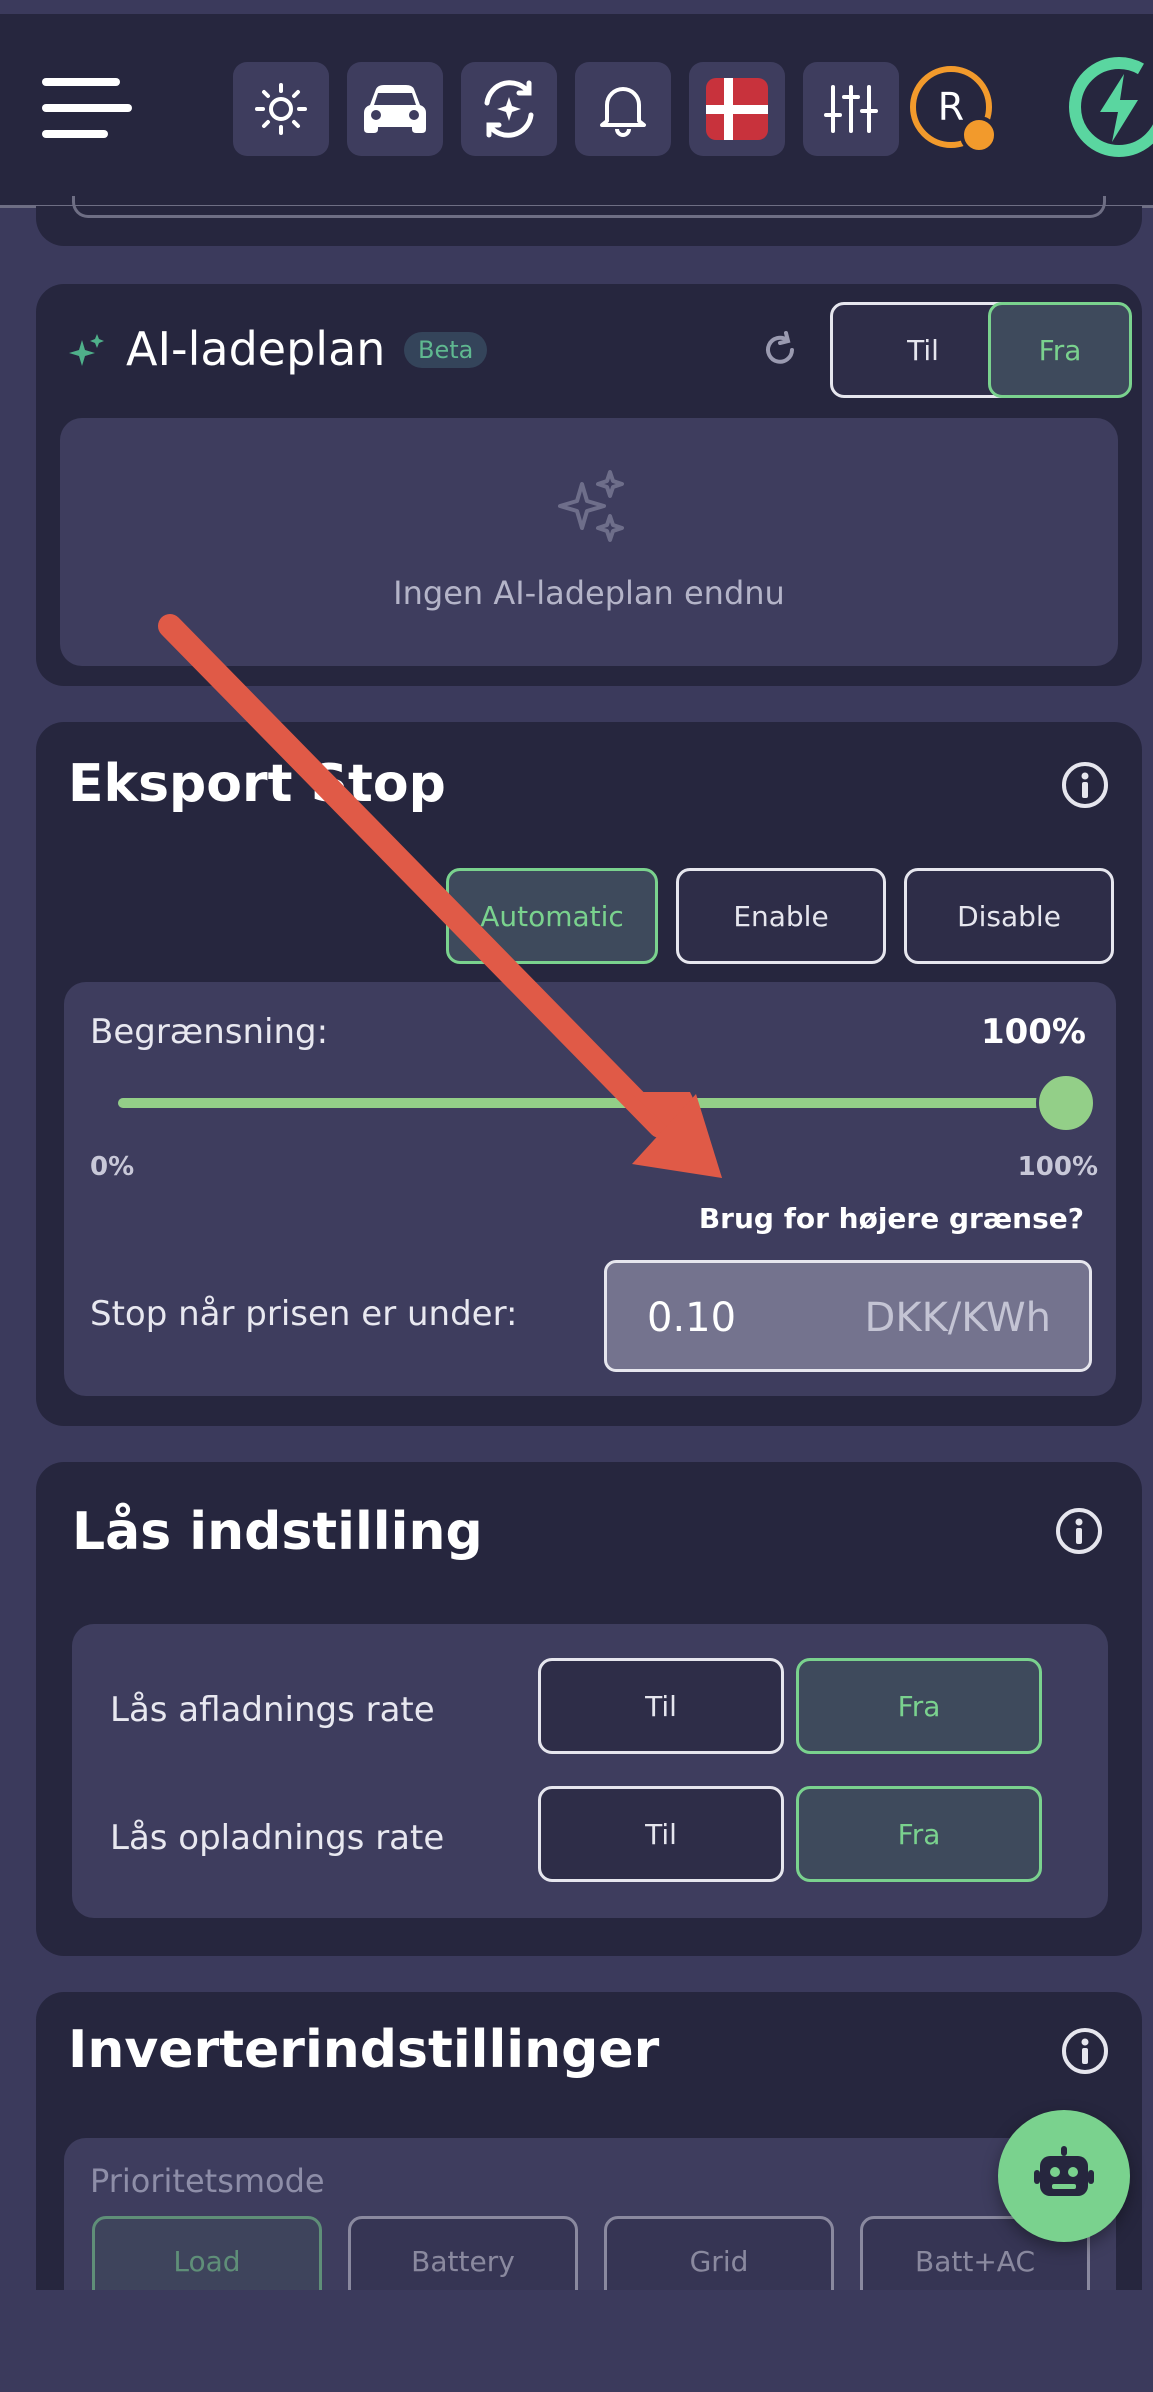 This screenshot has height=2392, width=1153. What do you see at coordinates (440, 896) in the screenshot?
I see `annotation-arrow` at bounding box center [440, 896].